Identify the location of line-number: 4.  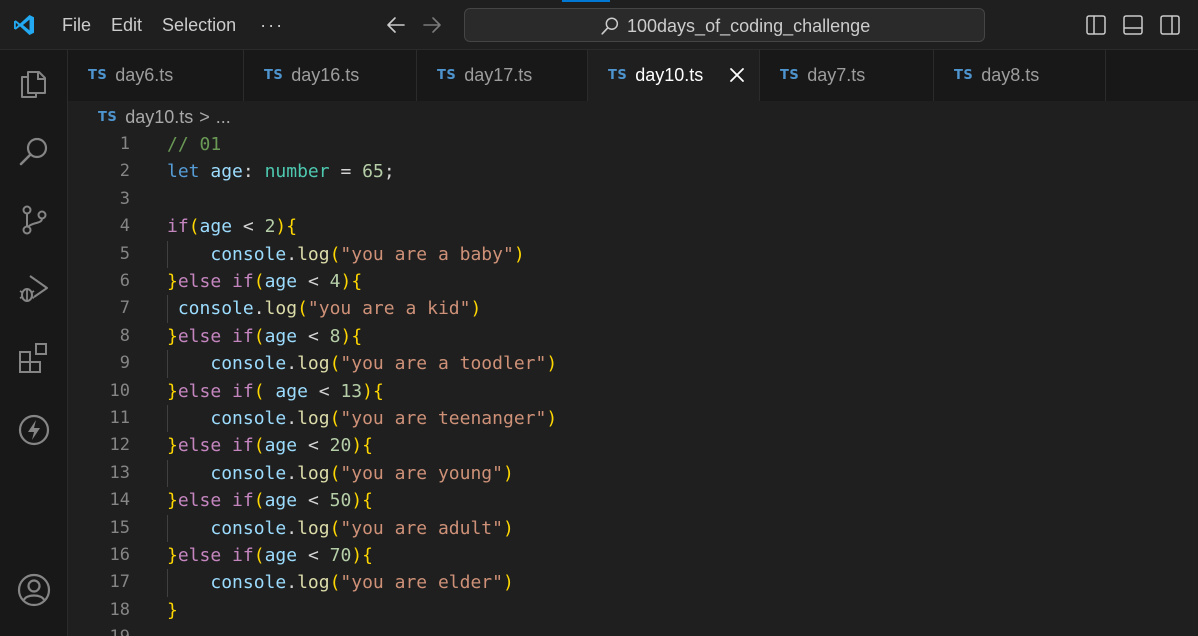
(124, 226).